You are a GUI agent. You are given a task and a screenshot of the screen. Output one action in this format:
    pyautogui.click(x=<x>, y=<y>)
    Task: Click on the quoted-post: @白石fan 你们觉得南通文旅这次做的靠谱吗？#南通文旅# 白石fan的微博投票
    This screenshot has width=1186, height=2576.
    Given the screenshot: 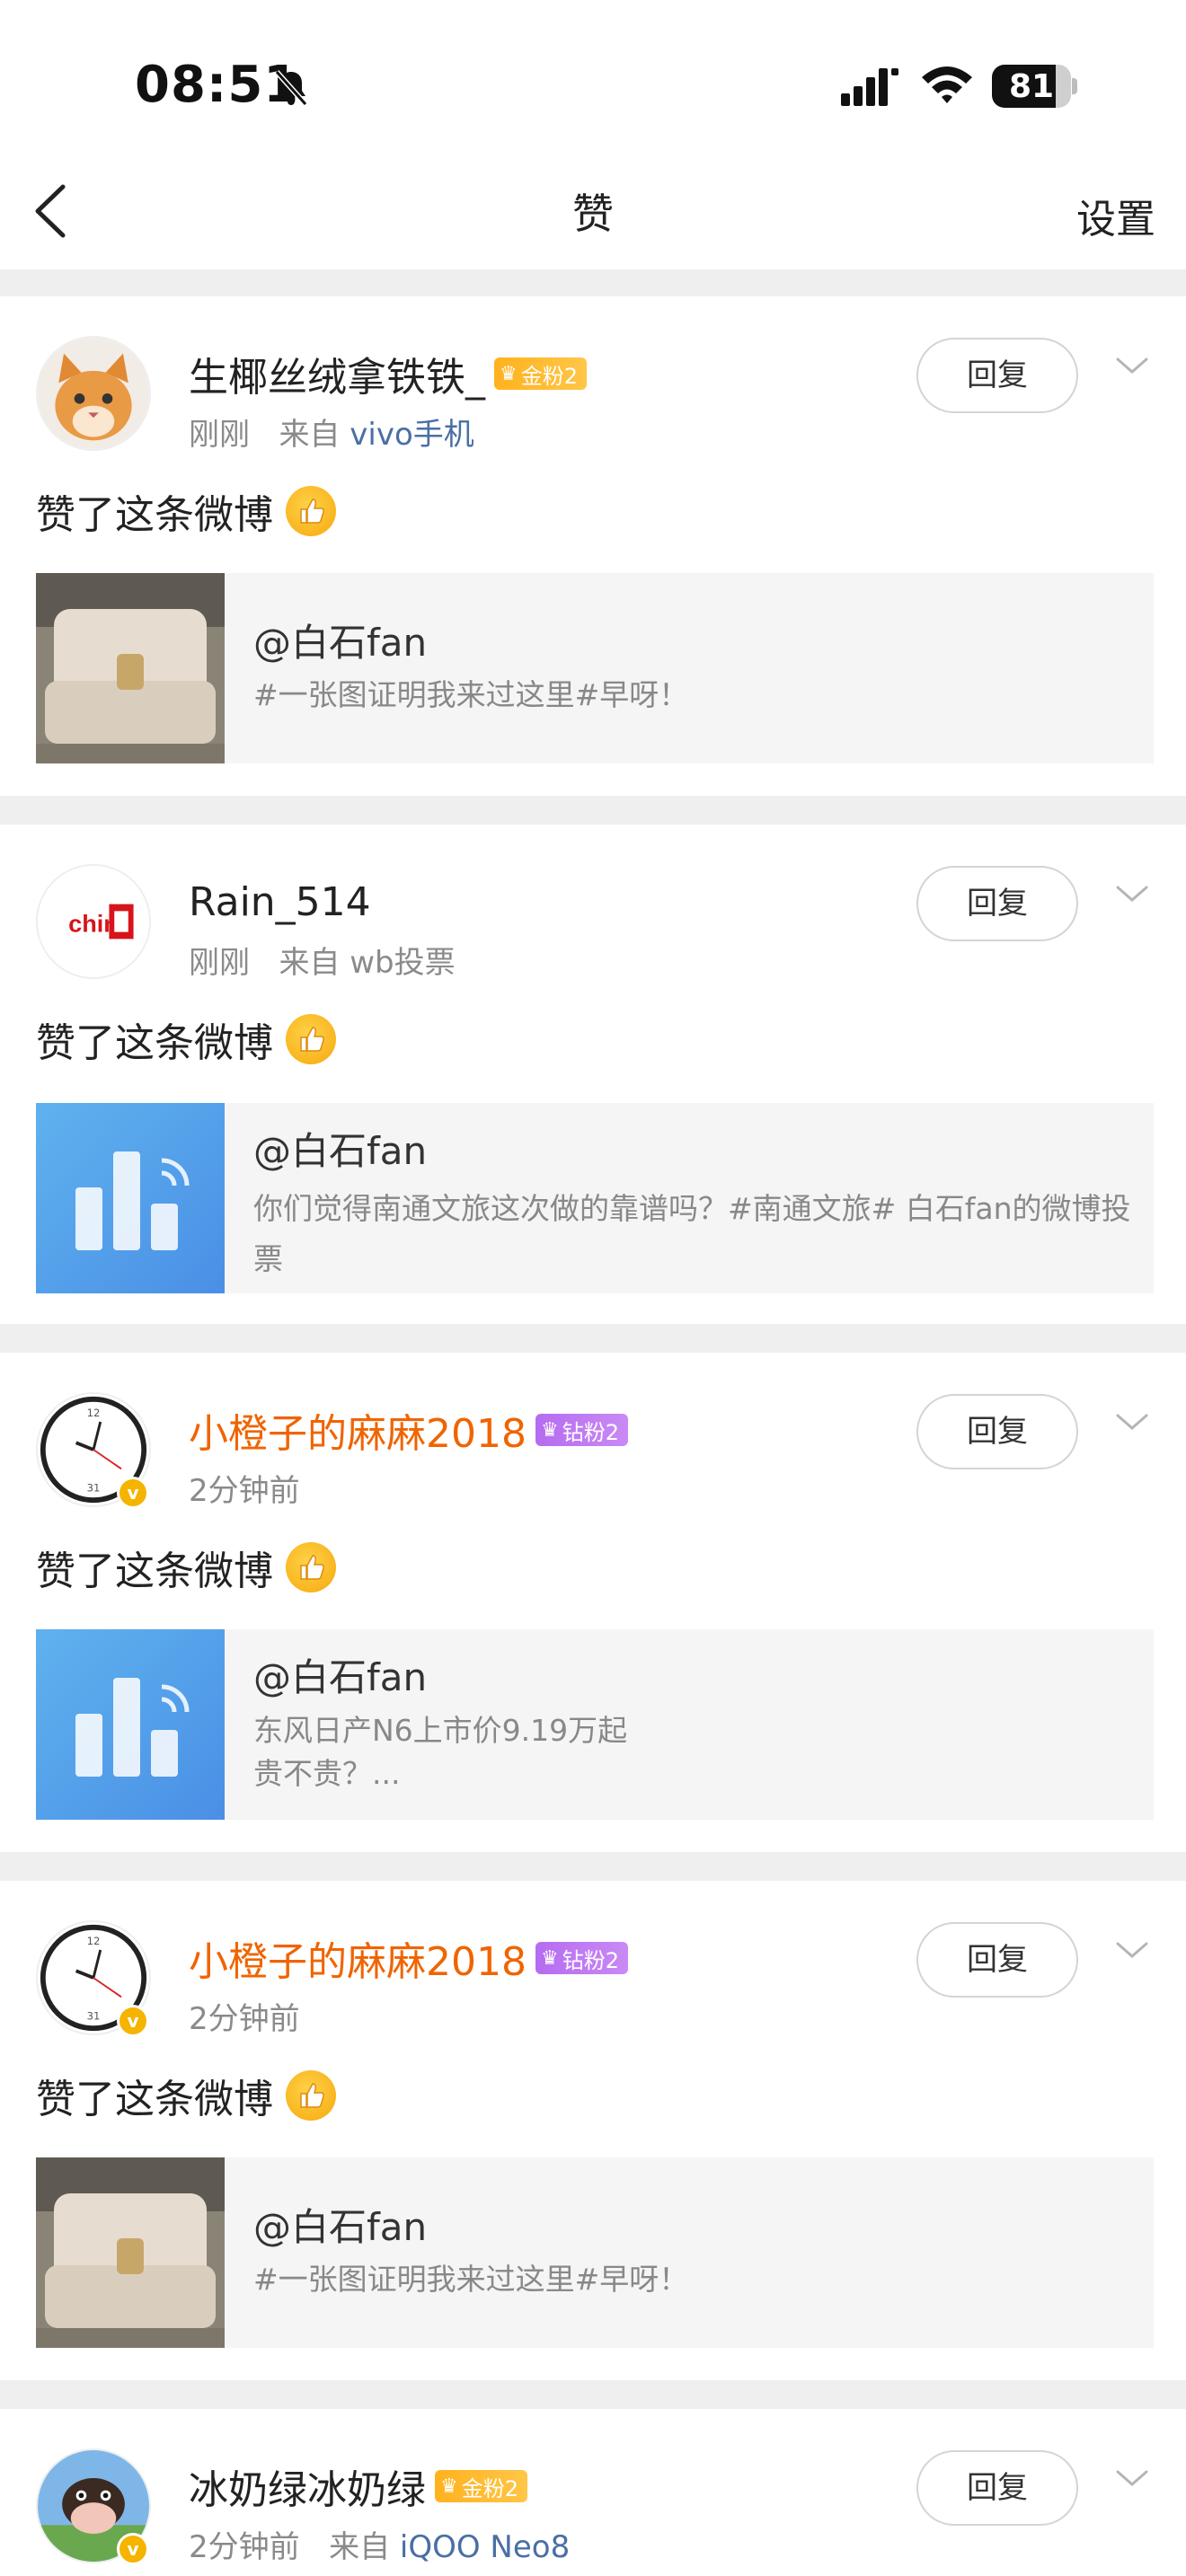 What is the action you would take?
    pyautogui.click(x=595, y=1198)
    